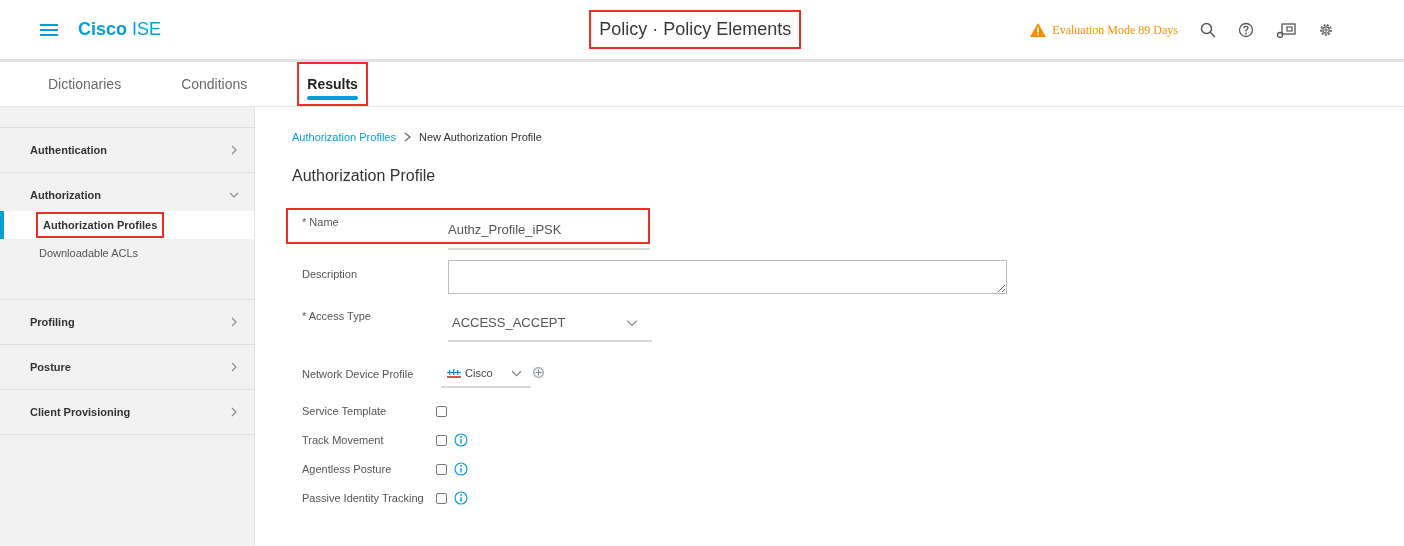 The width and height of the screenshot is (1404, 546). What do you see at coordinates (330, 274) in the screenshot?
I see `field-label: Description` at bounding box center [330, 274].